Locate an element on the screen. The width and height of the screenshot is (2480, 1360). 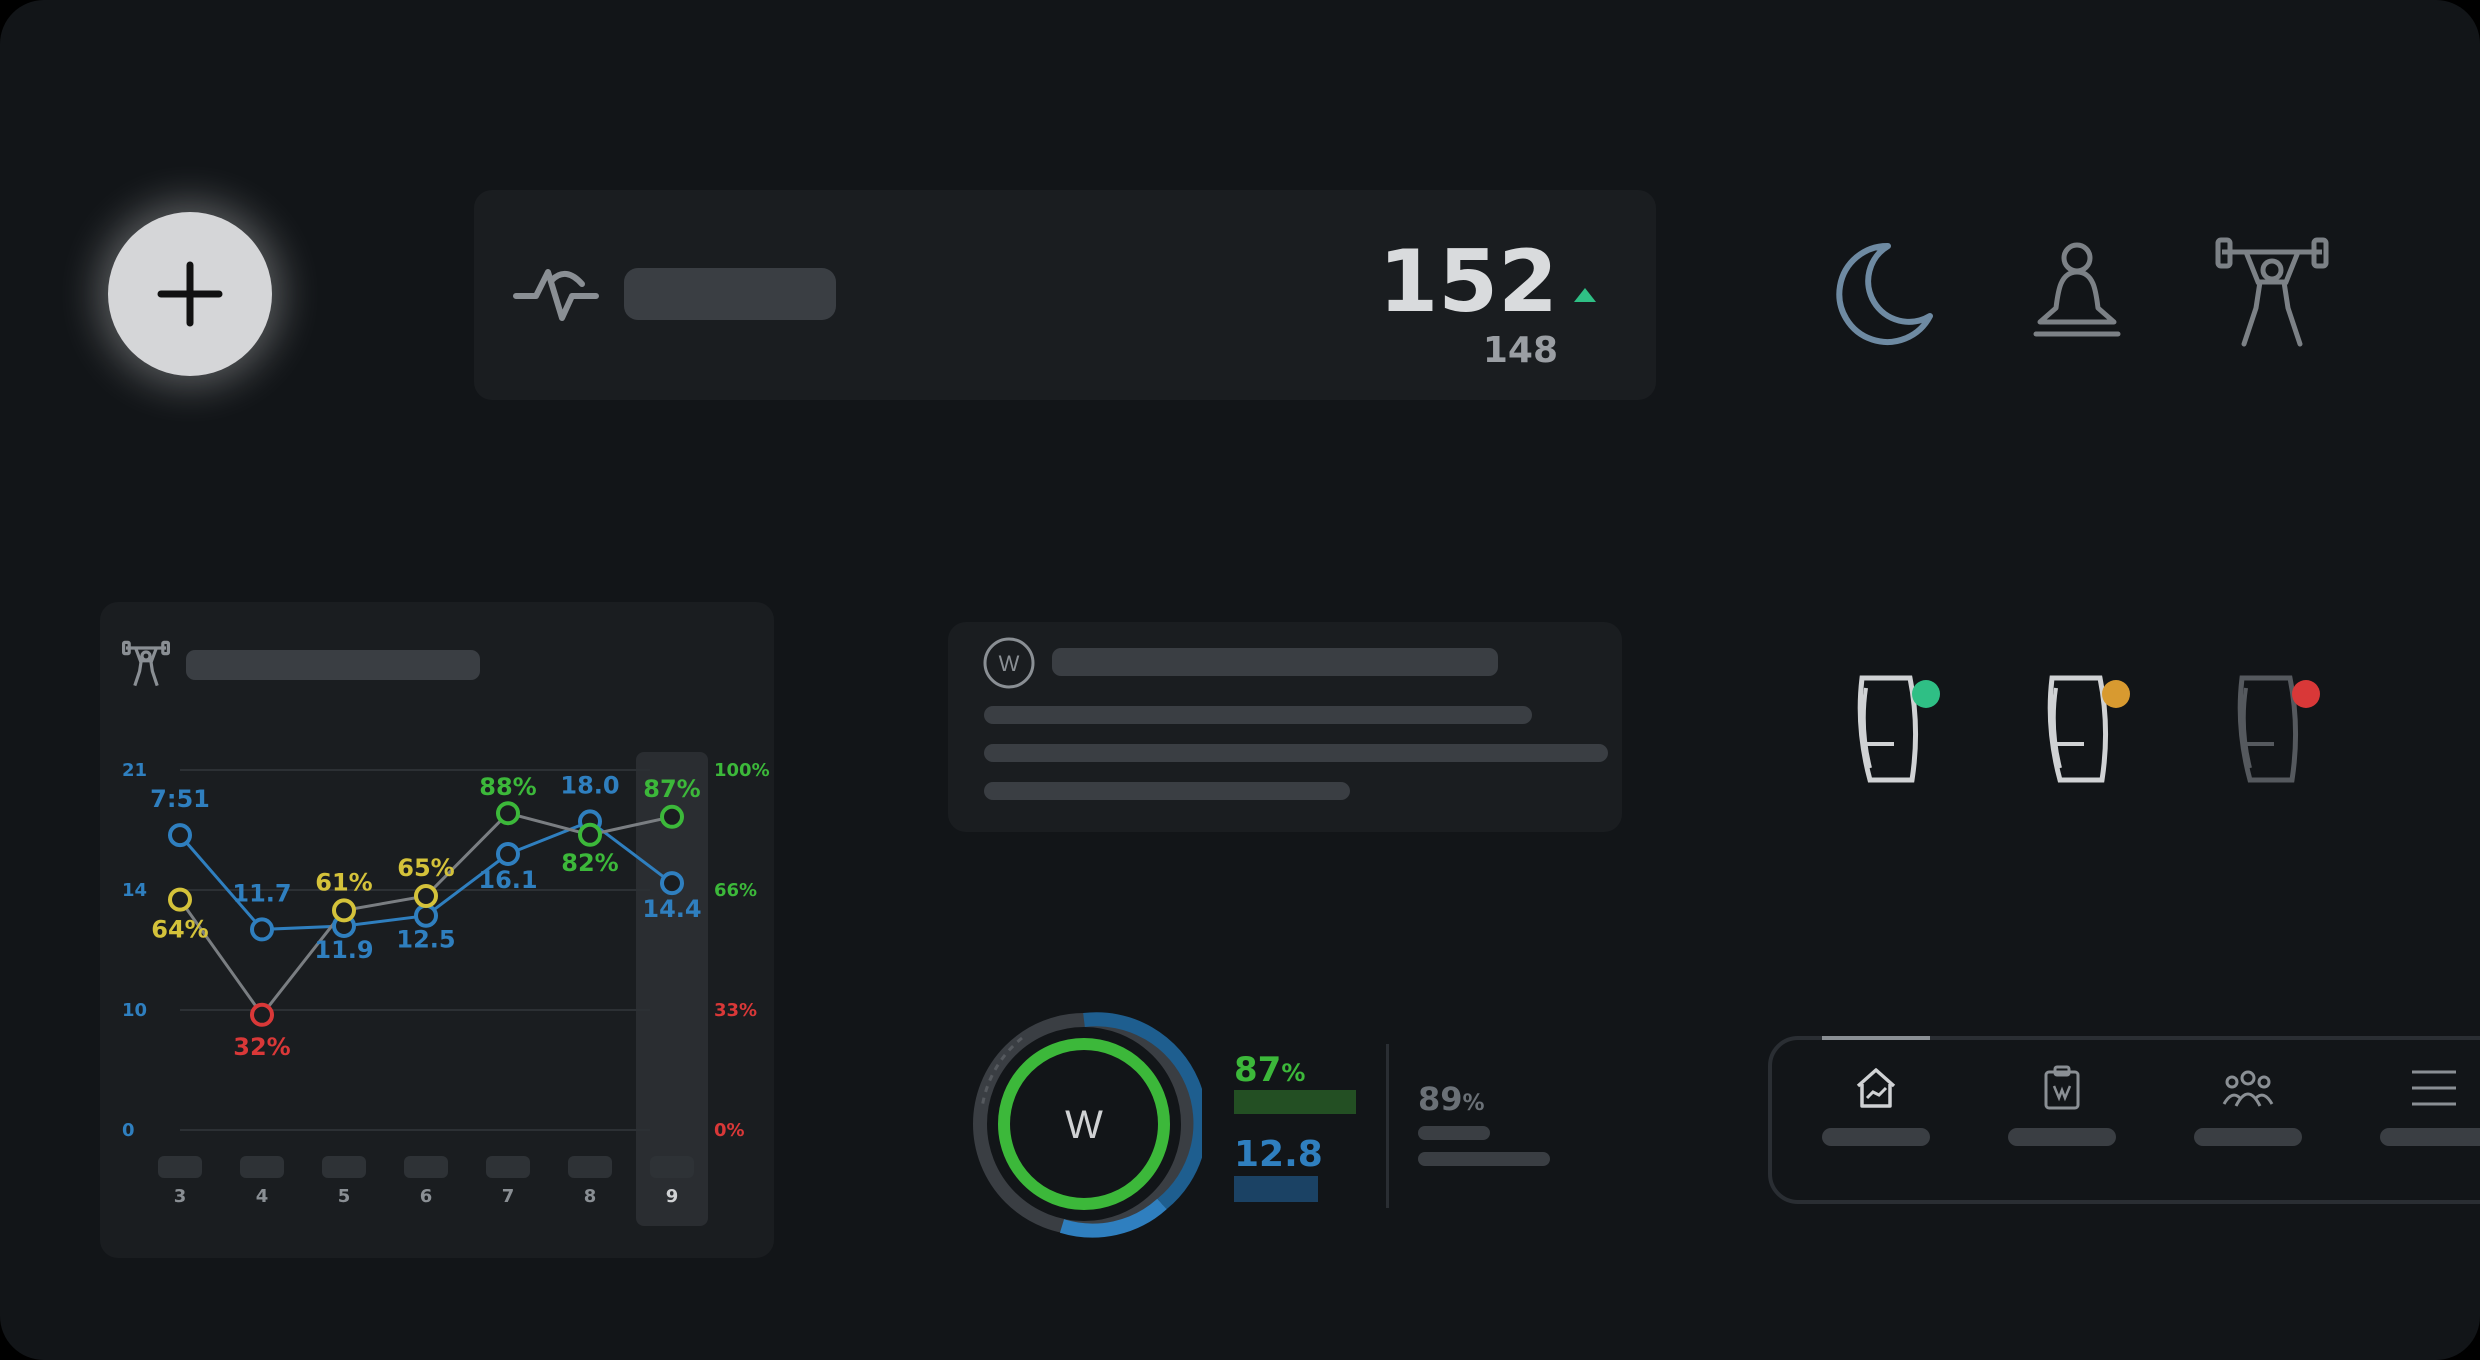
nav-item-home is located at coordinates (1876, 1124).